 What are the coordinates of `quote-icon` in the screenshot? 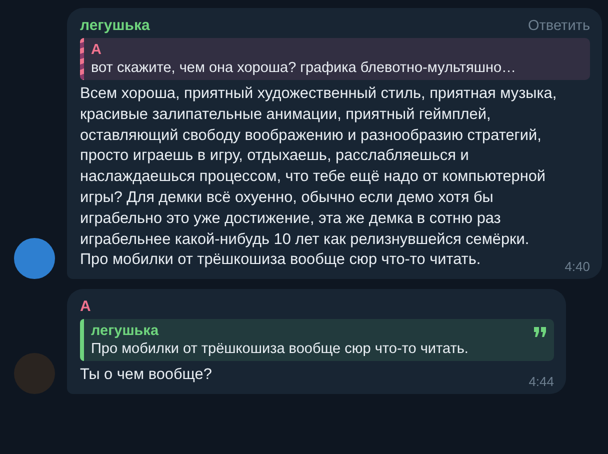 It's located at (540, 332).